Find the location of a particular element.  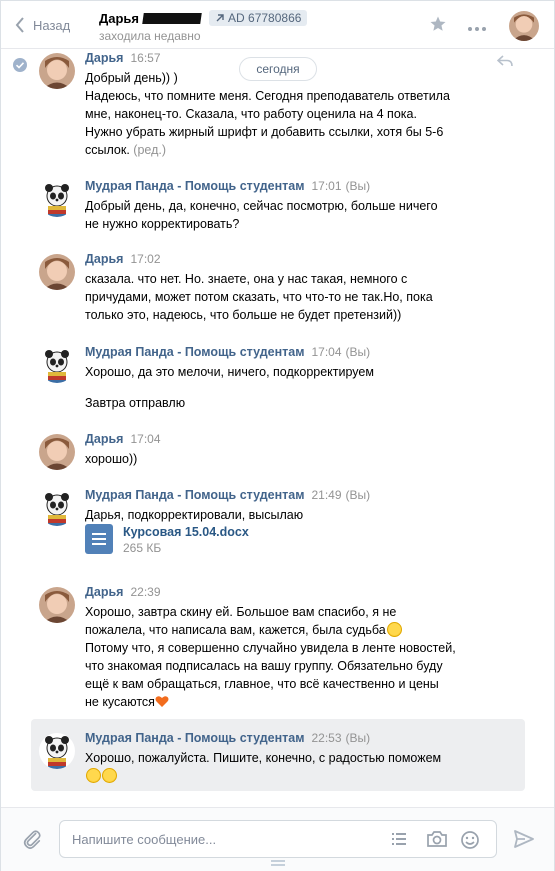

ad-label: AD 67780866 is located at coordinates (265, 18).